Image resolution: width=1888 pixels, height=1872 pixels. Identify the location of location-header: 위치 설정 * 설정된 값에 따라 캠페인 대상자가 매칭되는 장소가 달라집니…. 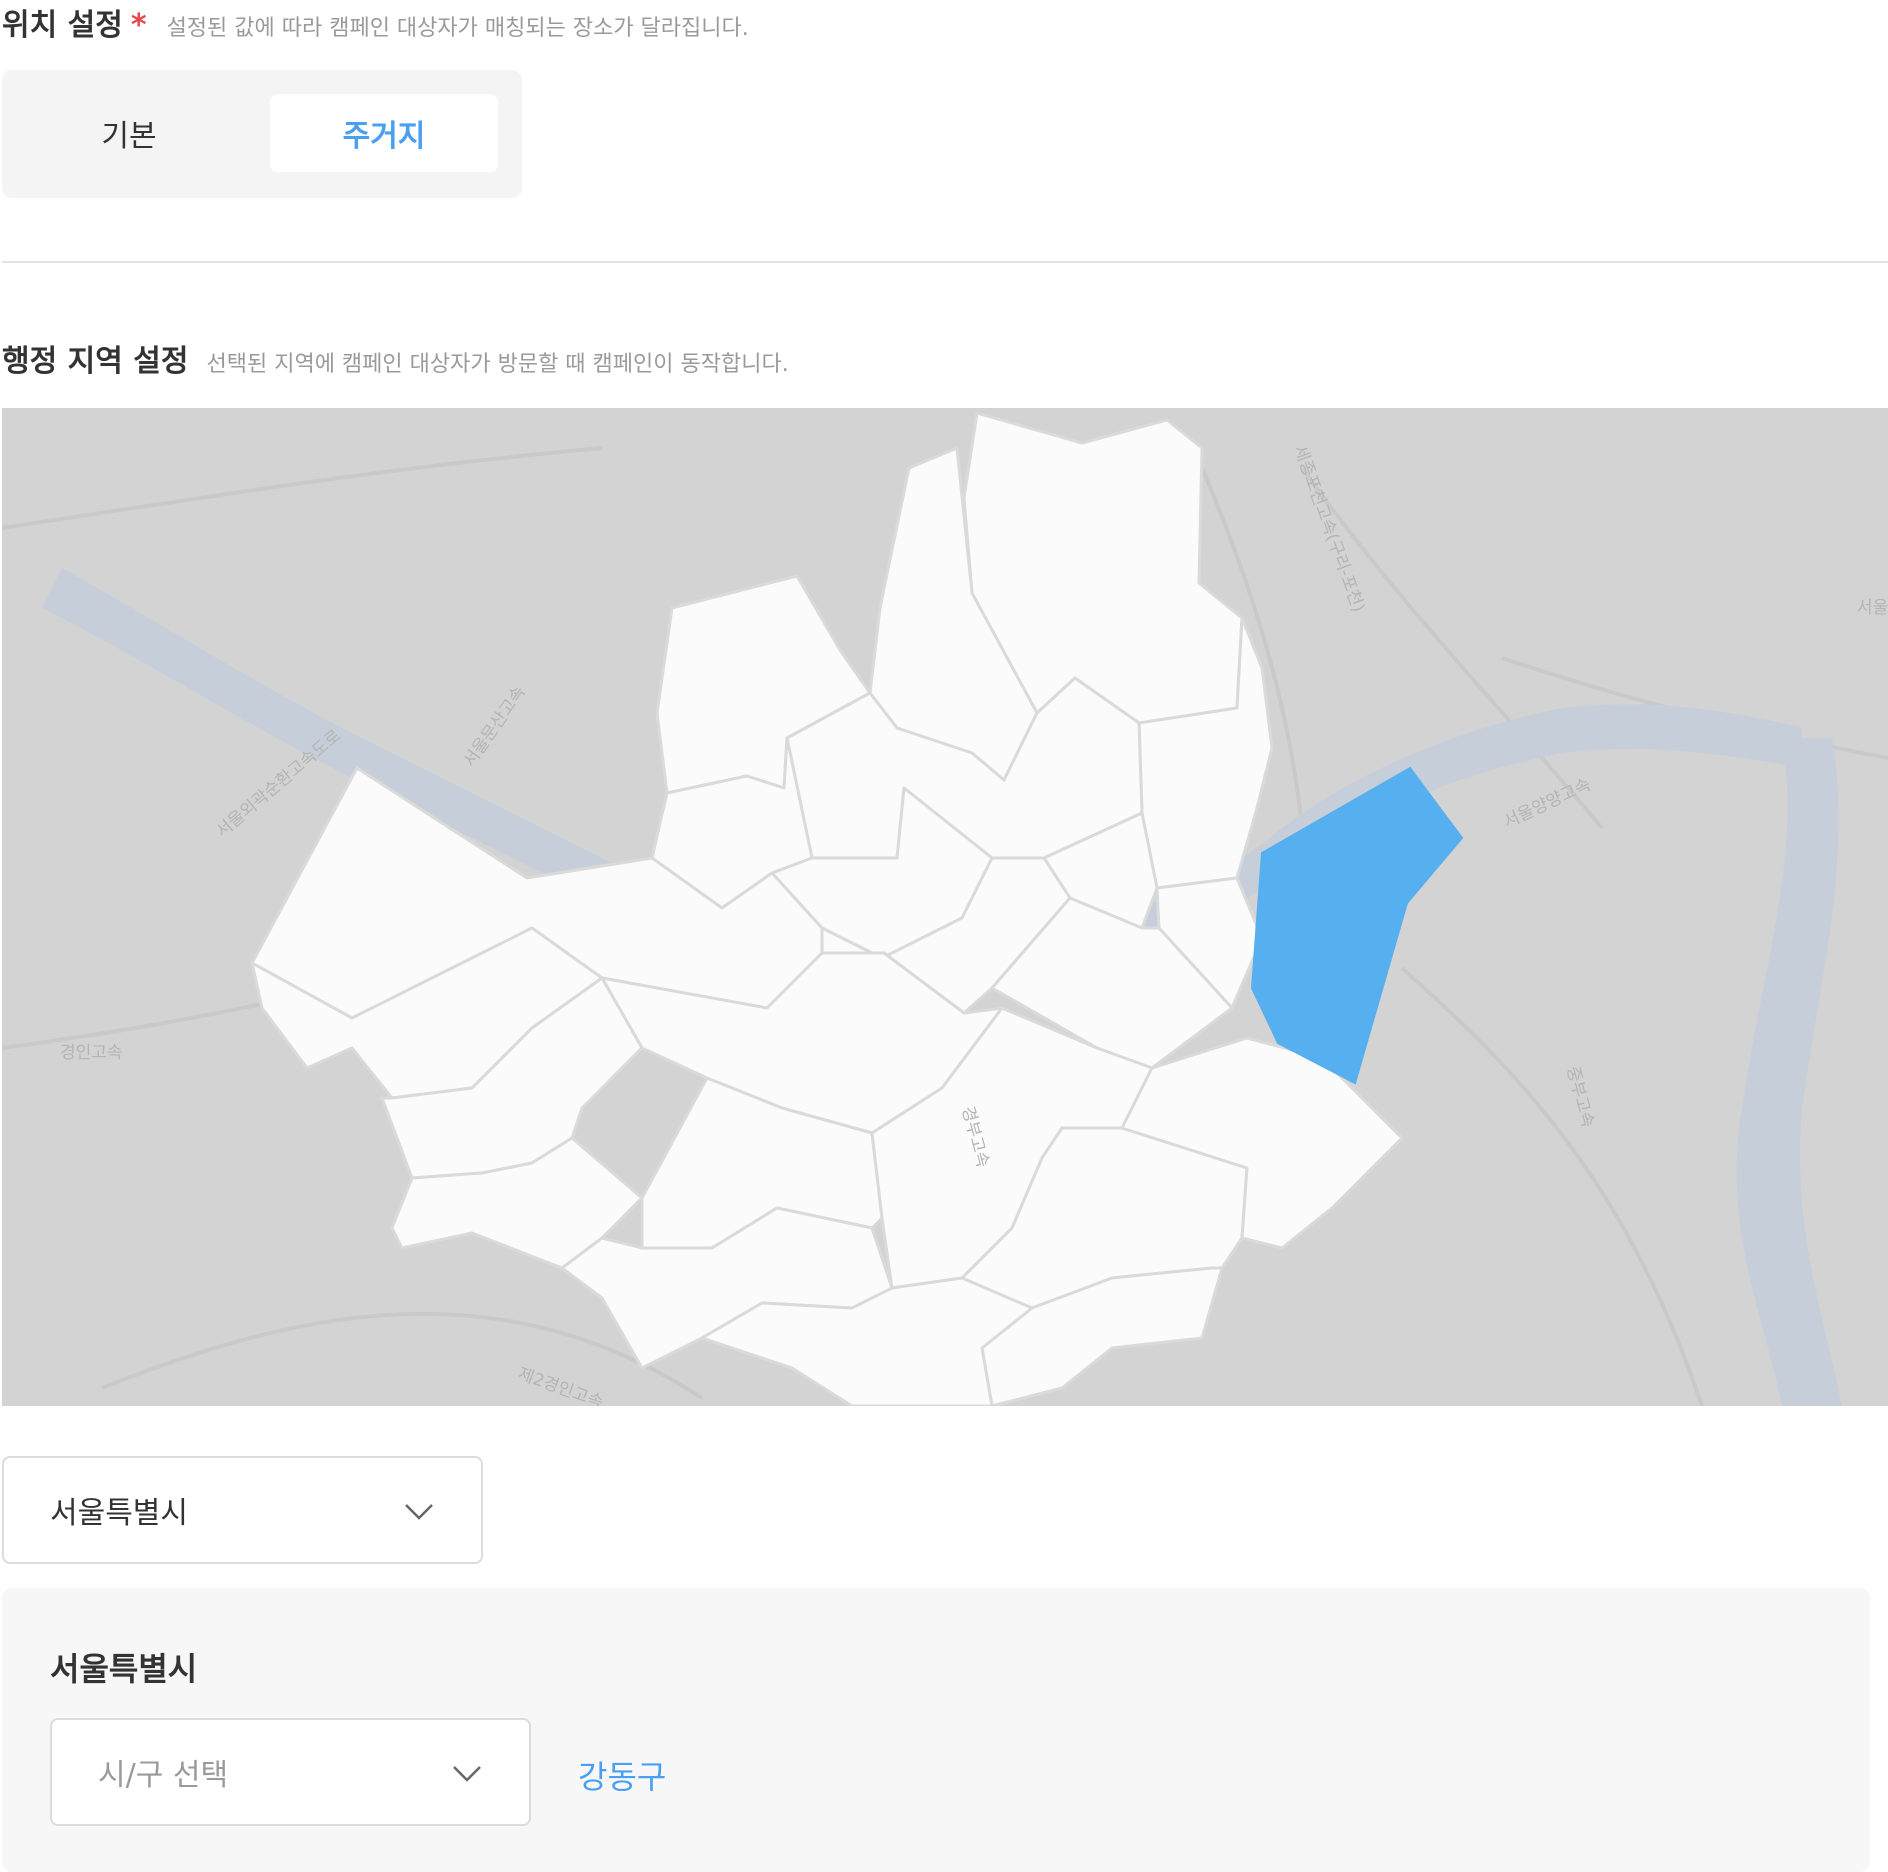
(375, 21).